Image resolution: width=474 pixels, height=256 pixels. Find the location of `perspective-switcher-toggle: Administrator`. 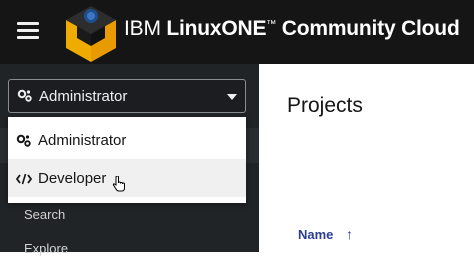

perspective-switcher-toggle: Administrator is located at coordinates (127, 96).